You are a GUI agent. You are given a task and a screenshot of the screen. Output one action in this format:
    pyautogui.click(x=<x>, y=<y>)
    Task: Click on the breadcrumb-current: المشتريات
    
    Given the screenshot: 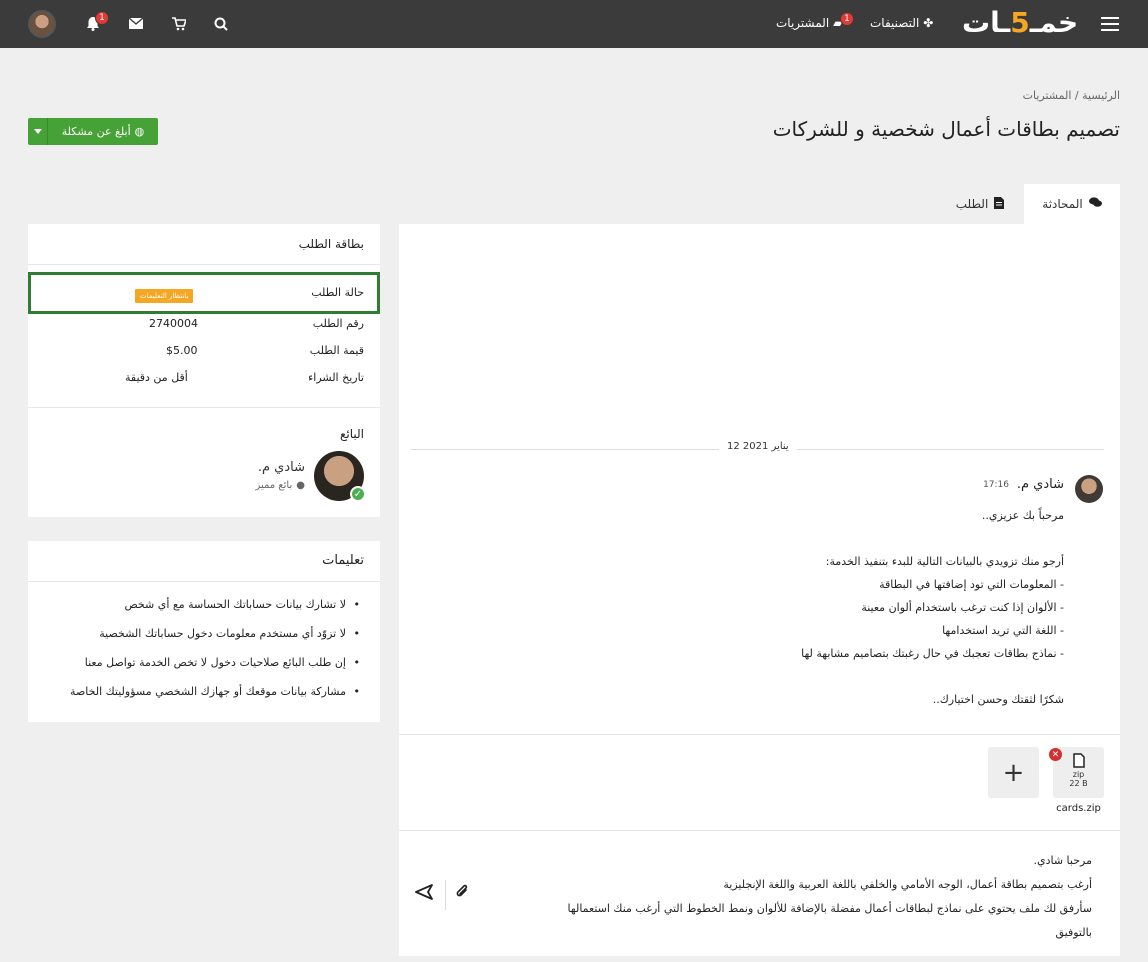 What is the action you would take?
    pyautogui.click(x=1047, y=95)
    